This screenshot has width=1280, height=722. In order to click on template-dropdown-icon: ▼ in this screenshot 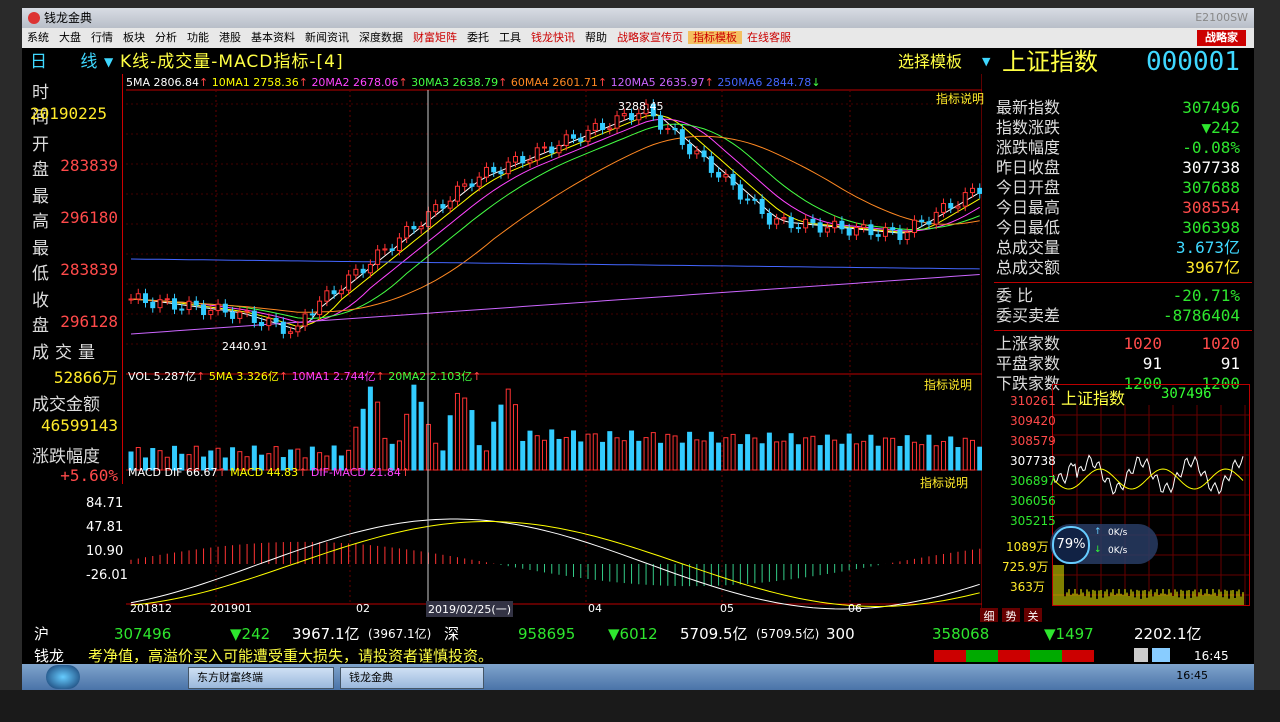, I will do `click(986, 62)`.